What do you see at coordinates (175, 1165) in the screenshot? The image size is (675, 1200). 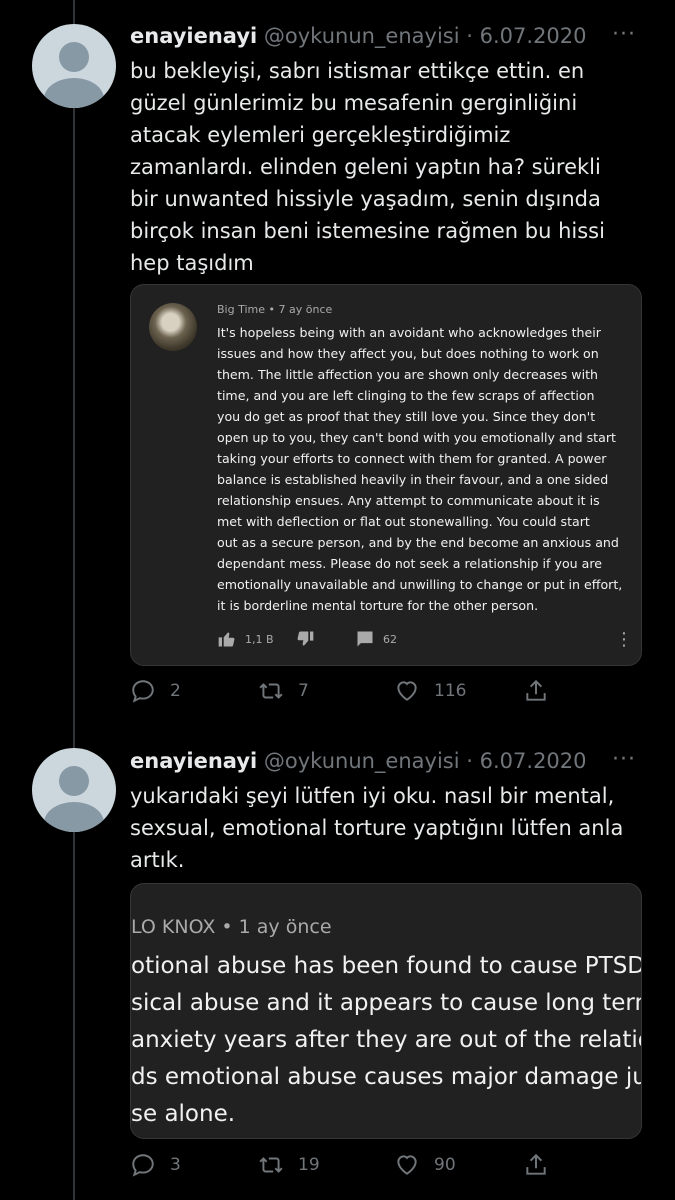 I see `reply-count: 3` at bounding box center [175, 1165].